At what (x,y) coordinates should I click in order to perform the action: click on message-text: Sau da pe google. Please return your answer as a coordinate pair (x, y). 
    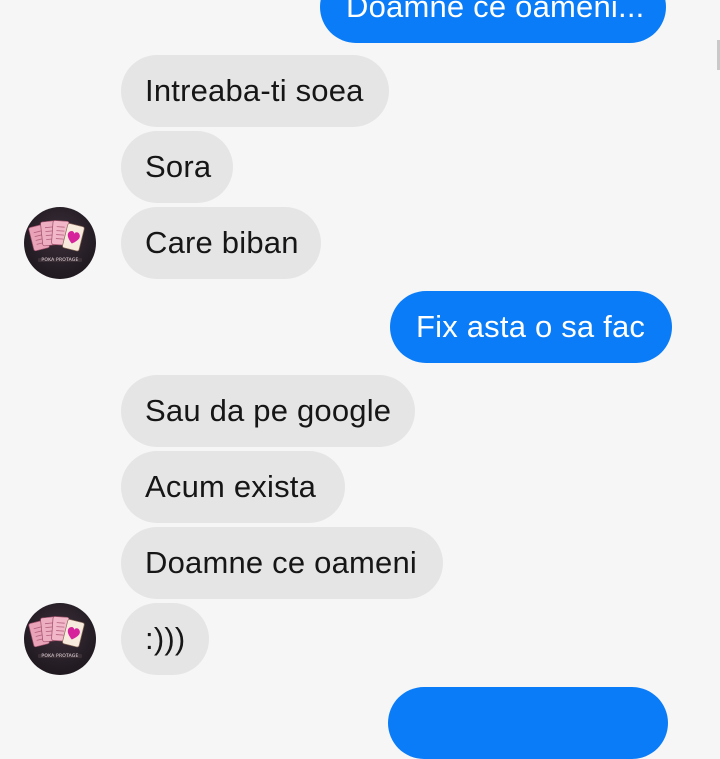
    Looking at the image, I should click on (268, 410).